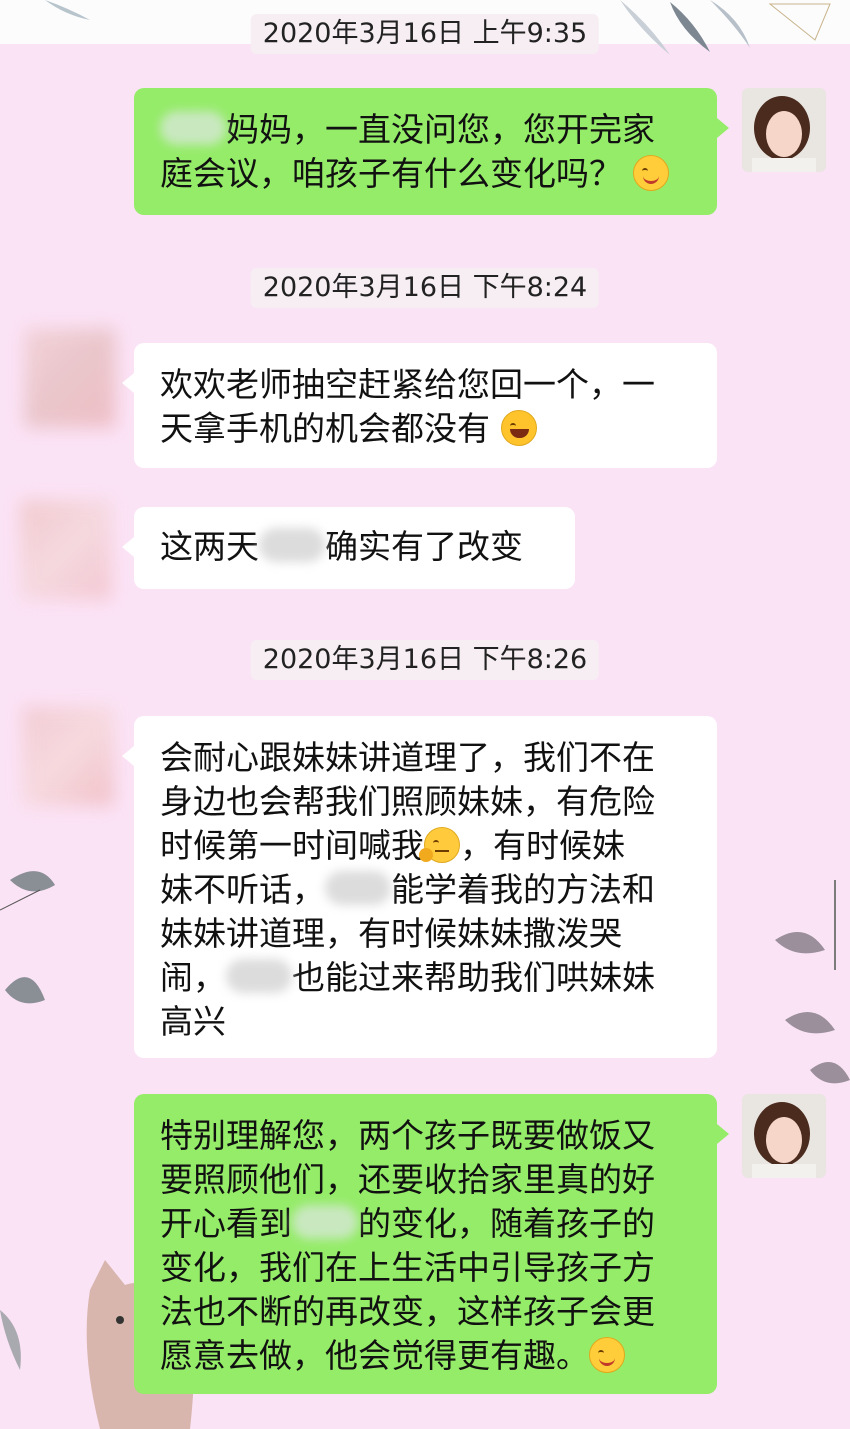 This screenshot has width=850, height=1429. I want to click on sent-message-bubble: 妈妈，一直没问您，您开完家 庭会议，咱孩子有什么变化吗？, so click(431, 151).